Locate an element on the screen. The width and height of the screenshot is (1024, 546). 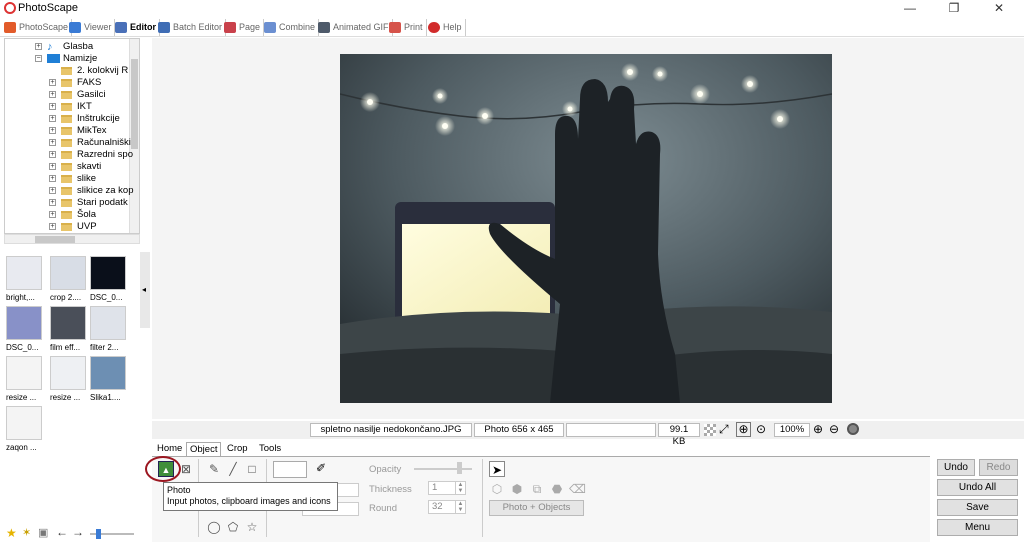
delete-object-icon: ⌫ is located at coordinates (577, 489).